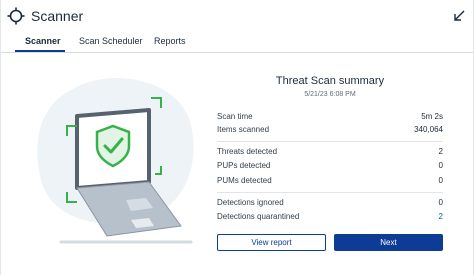 The height and width of the screenshot is (275, 474). I want to click on row-items-scanned: Items scanned 340,064, so click(330, 131).